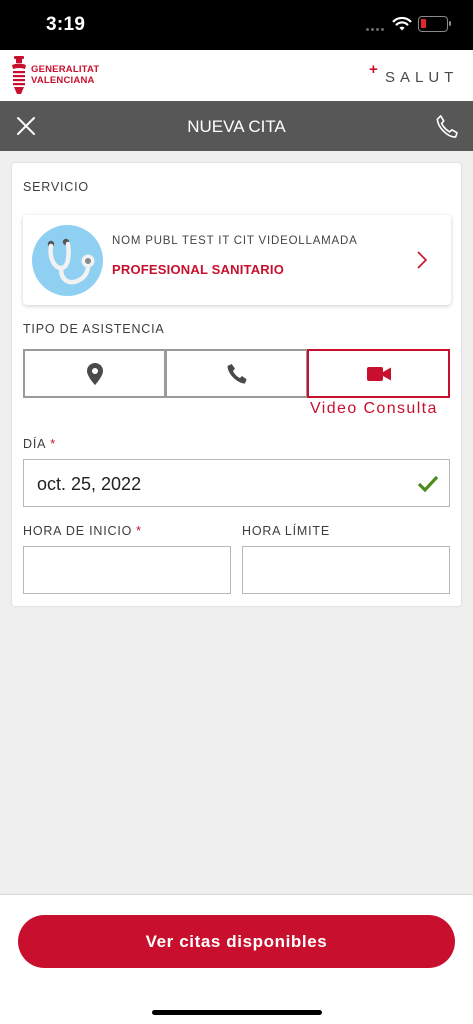 The width and height of the screenshot is (473, 1024). I want to click on gv-line1: GENERALITAT, so click(65, 69).